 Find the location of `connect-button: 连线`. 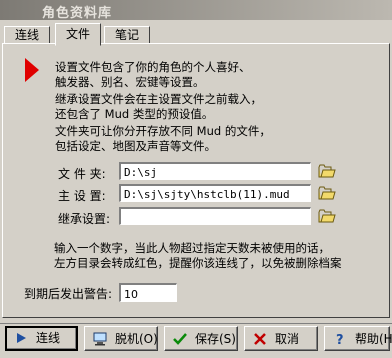

connect-button: 连线 is located at coordinates (41, 338).